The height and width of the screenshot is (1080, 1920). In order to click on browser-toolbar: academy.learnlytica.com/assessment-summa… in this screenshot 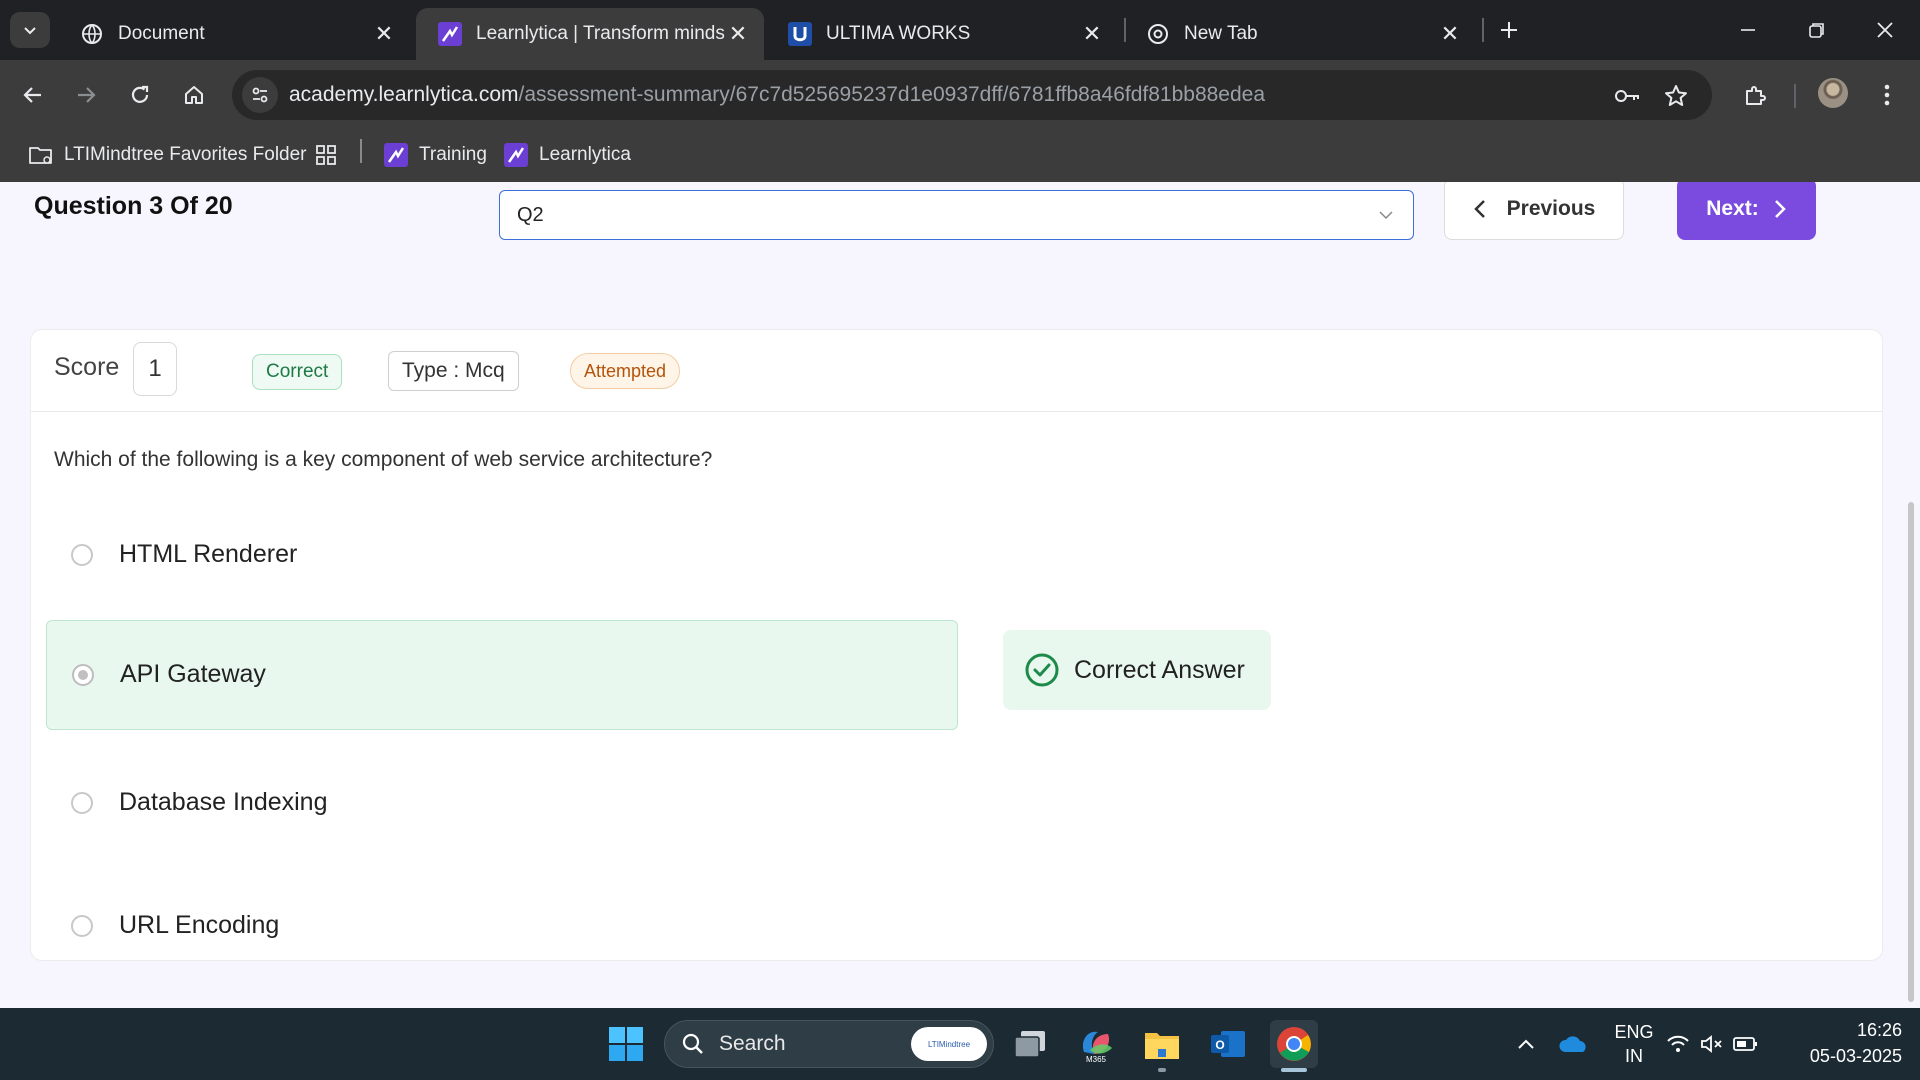, I will do `click(960, 95)`.